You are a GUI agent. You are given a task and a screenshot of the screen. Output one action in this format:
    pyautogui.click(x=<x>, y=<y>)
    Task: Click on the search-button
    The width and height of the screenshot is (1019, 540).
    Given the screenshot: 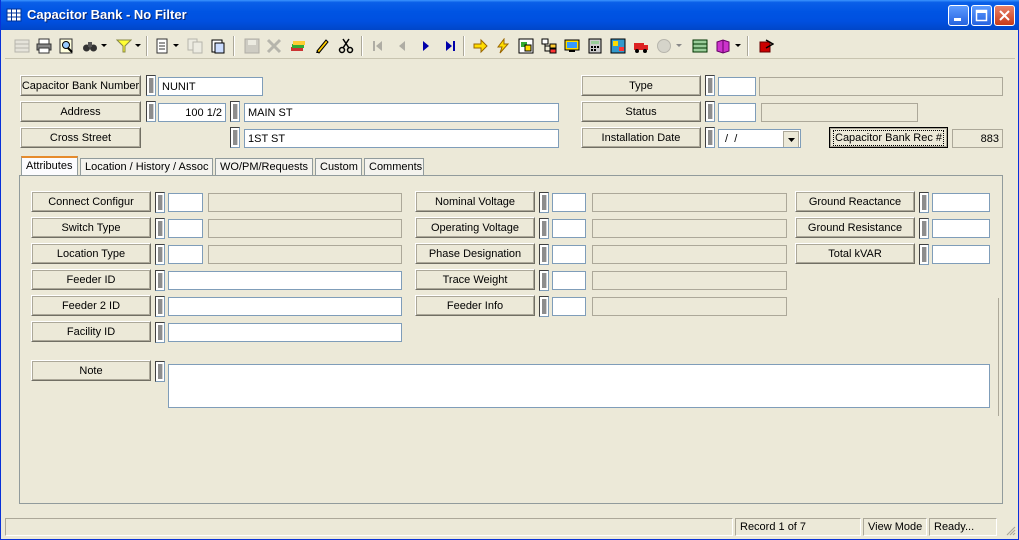 What is the action you would take?
    pyautogui.click(x=89, y=45)
    